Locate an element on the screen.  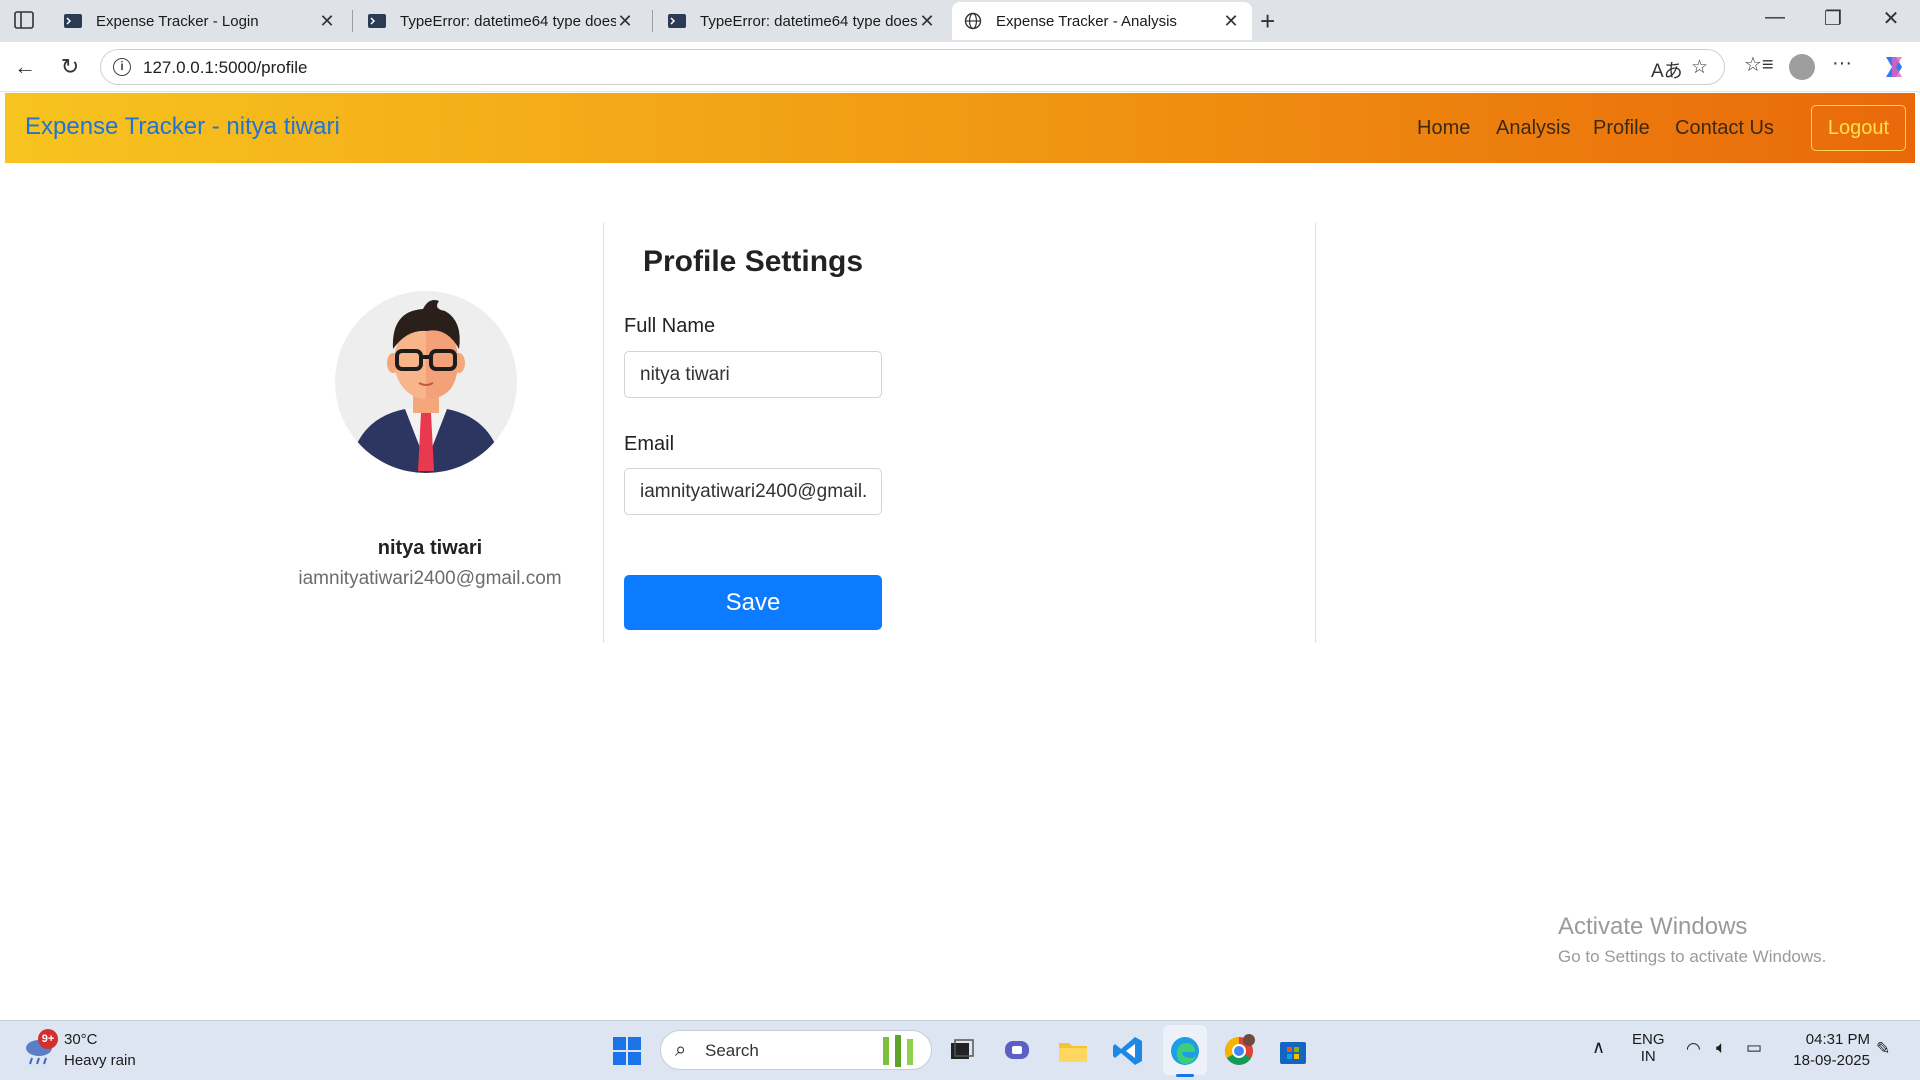
full-name-input is located at coordinates (753, 374).